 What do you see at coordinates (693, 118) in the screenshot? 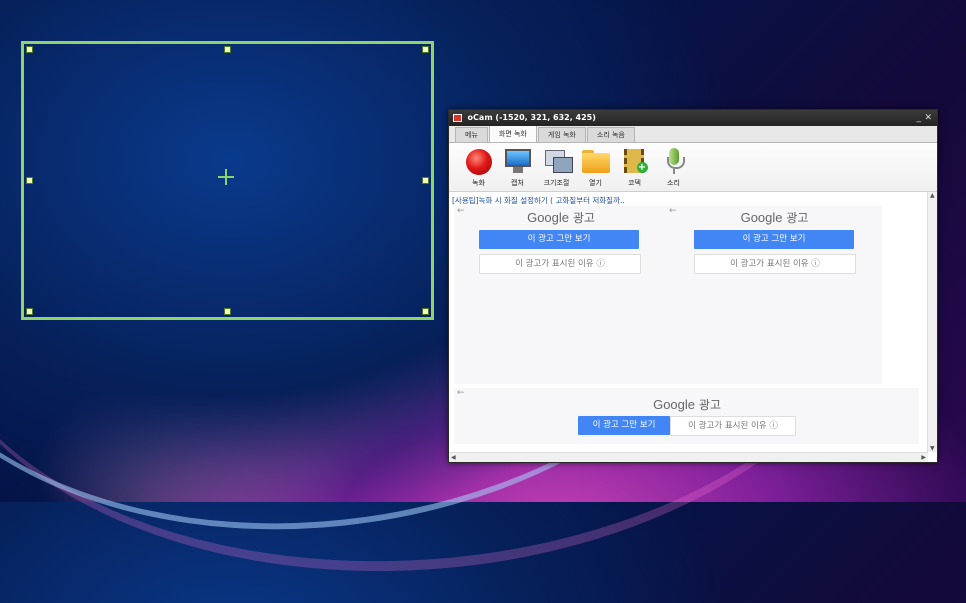
I see `title-bar: oCam (-1520, 321, 632, 425) _ ✕` at bounding box center [693, 118].